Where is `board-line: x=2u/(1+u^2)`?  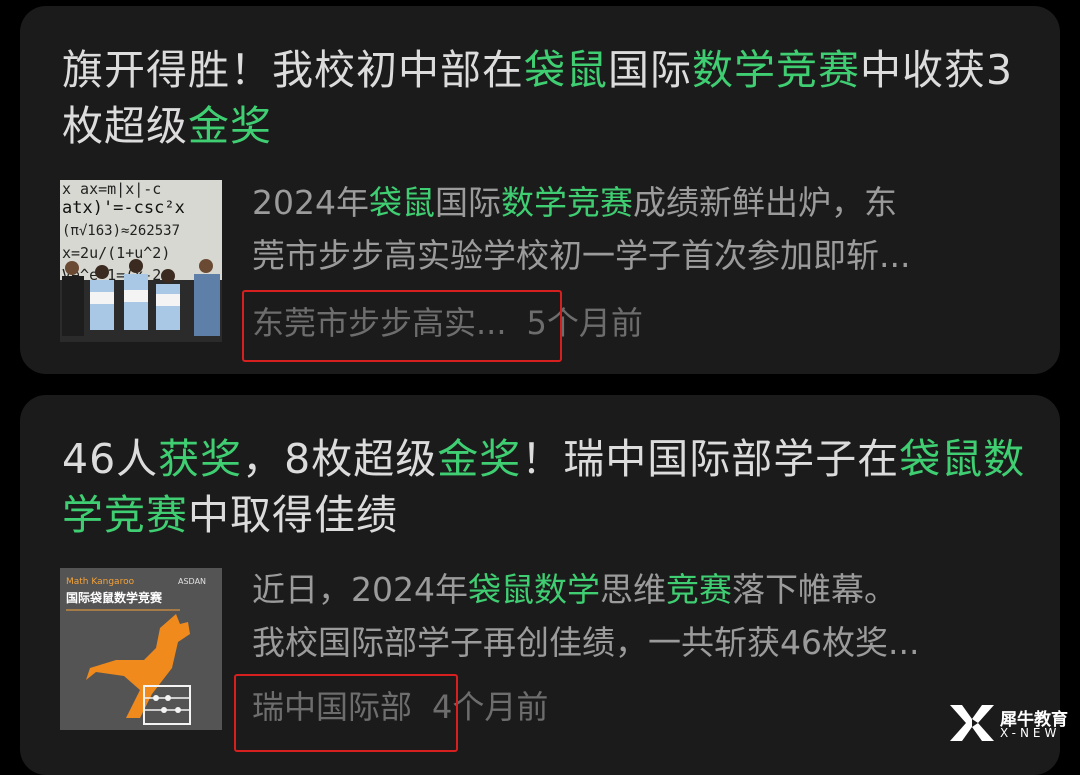
board-line: x=2u/(1+u^2) is located at coordinates (116, 253).